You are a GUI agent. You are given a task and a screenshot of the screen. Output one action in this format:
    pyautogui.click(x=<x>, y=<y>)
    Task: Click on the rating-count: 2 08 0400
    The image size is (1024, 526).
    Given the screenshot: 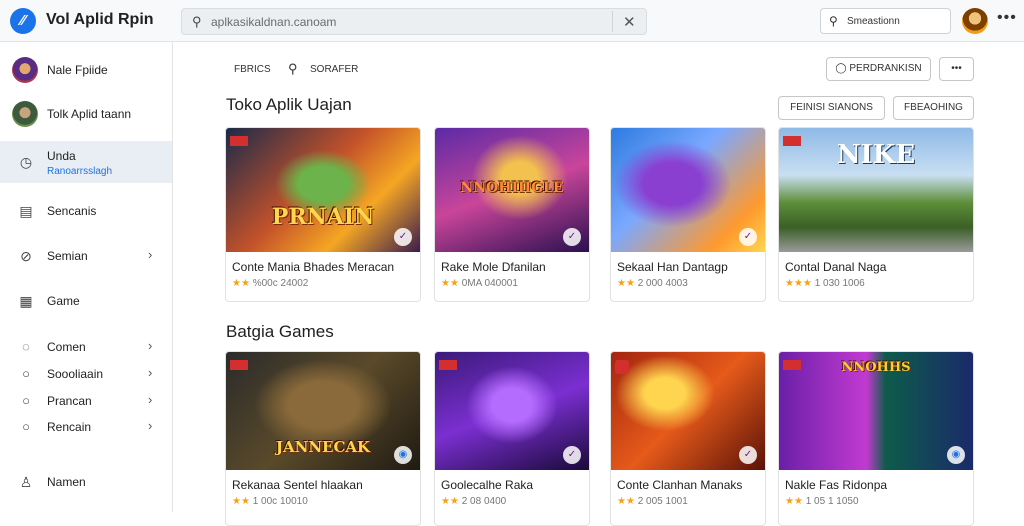 What is the action you would take?
    pyautogui.click(x=484, y=501)
    